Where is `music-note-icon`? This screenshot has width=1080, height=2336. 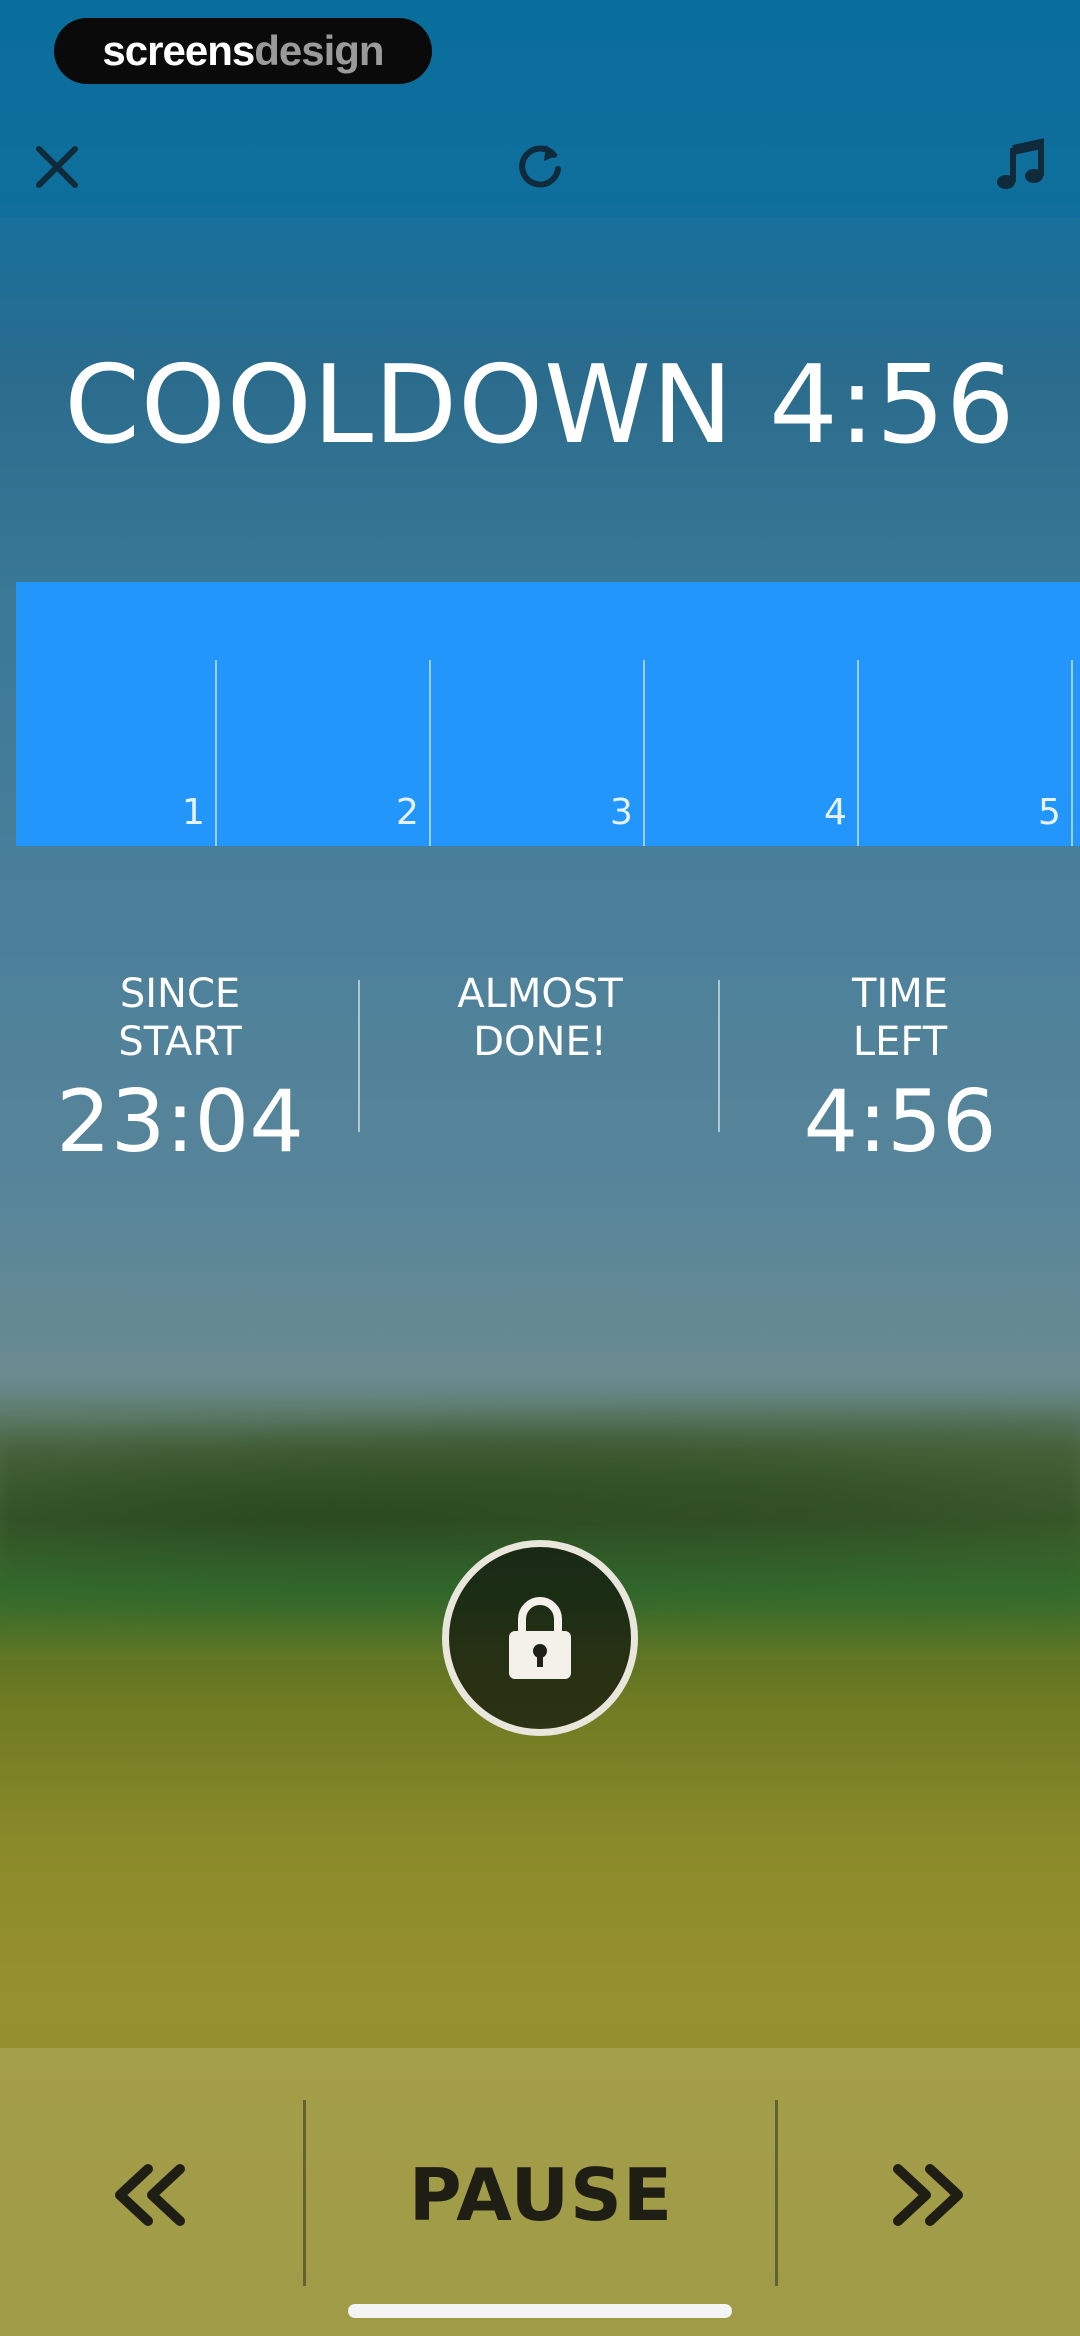 music-note-icon is located at coordinates (1020, 163).